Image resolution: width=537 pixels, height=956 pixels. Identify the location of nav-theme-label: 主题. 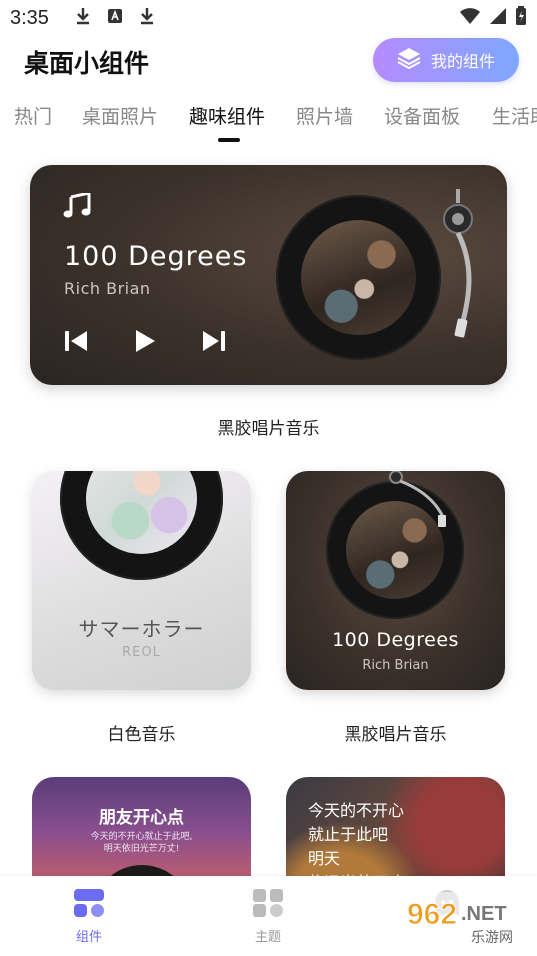
(267, 937).